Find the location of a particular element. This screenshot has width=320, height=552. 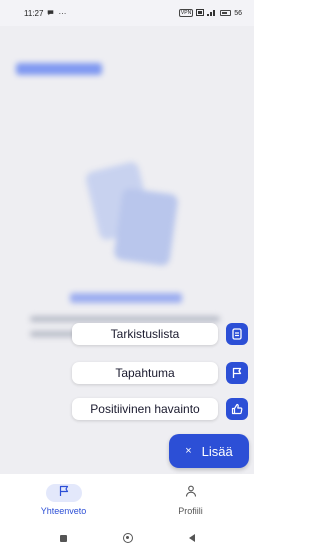

status-overflow: ··· is located at coordinates (62, 13).